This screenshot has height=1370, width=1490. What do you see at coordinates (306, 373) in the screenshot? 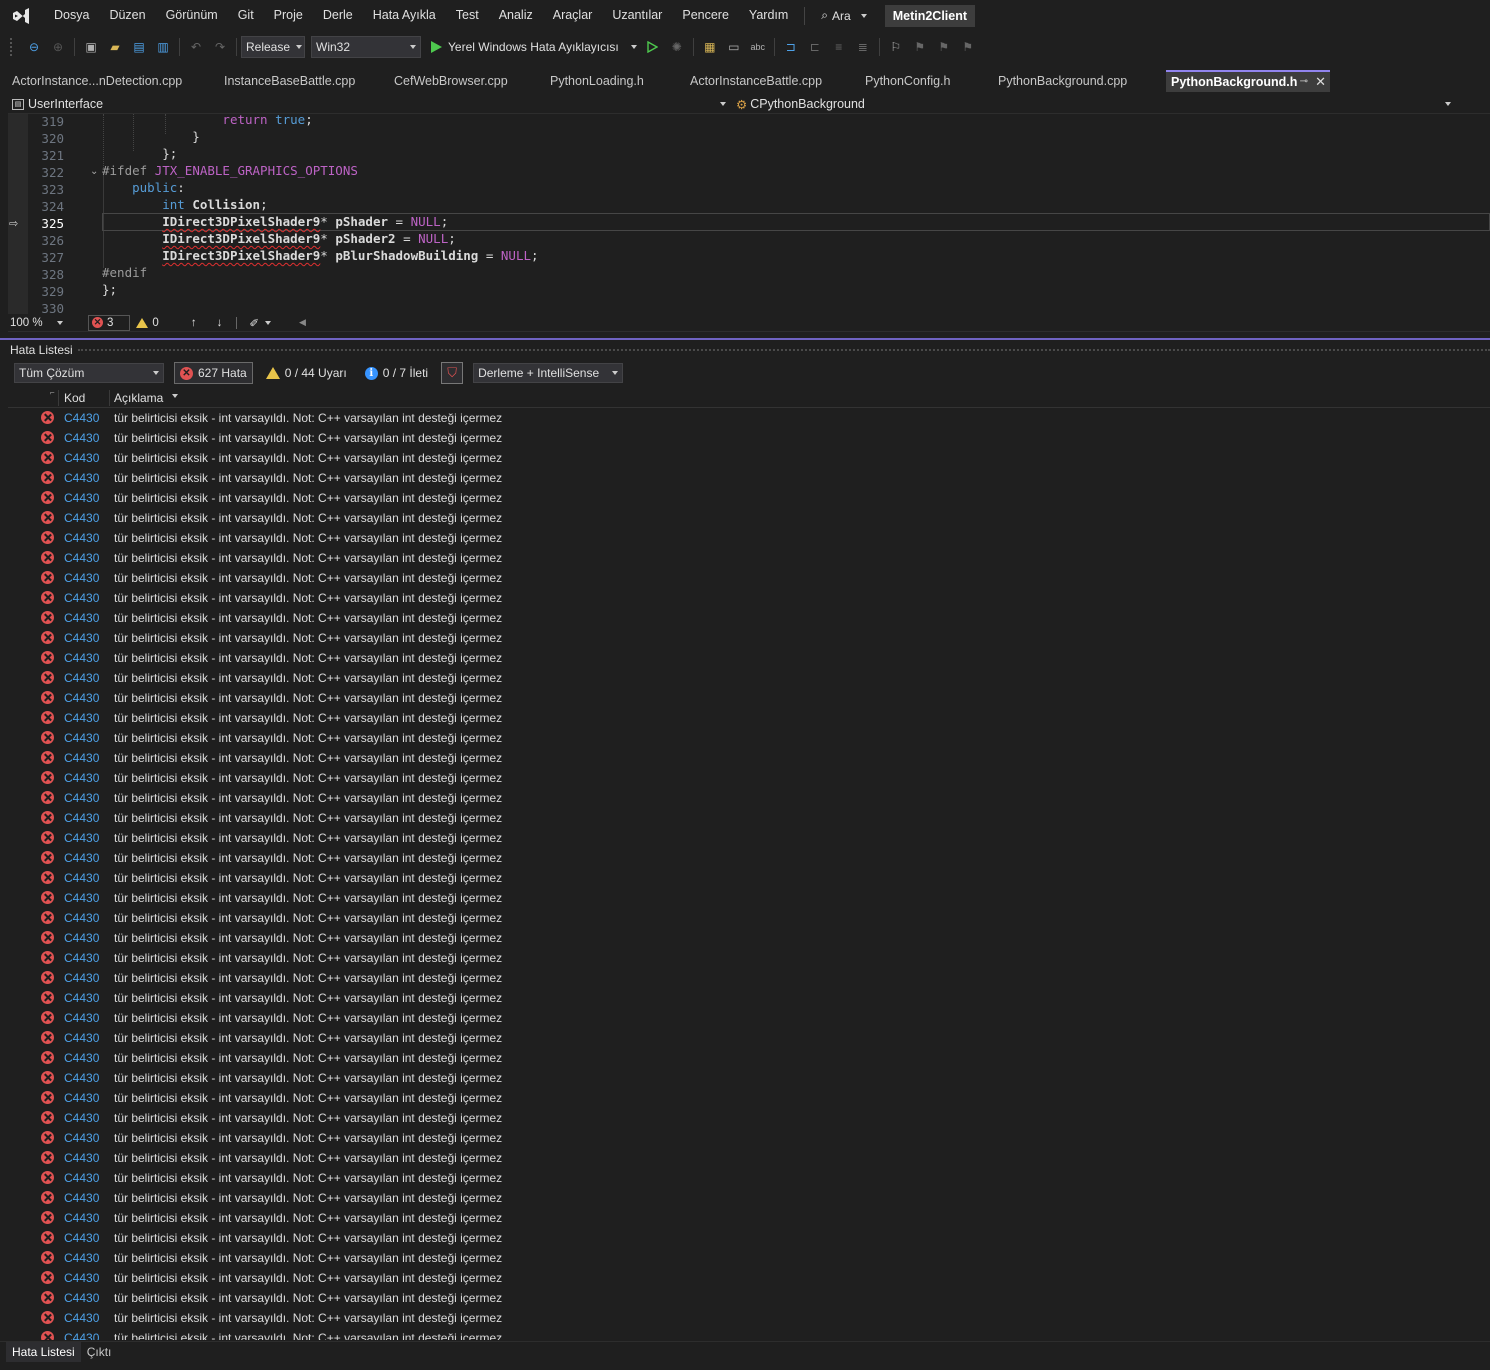
I see `warnings-filter-button: 0 / 44 Uyarı` at bounding box center [306, 373].